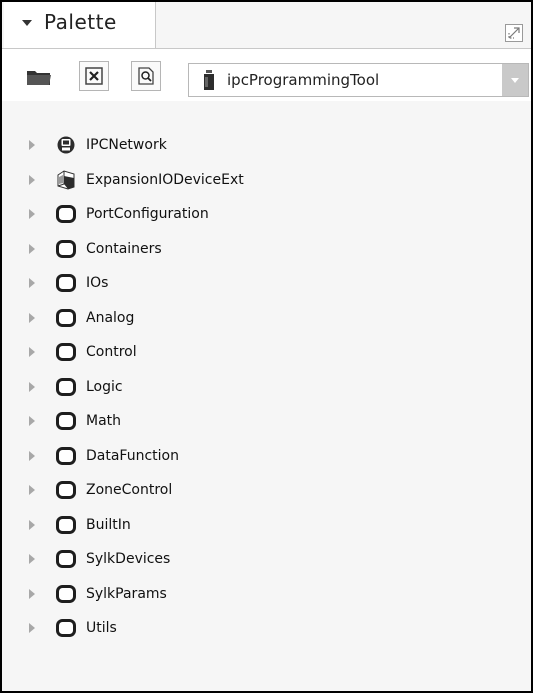 The image size is (533, 693). What do you see at coordinates (209, 80) in the screenshot?
I see `jar-icon` at bounding box center [209, 80].